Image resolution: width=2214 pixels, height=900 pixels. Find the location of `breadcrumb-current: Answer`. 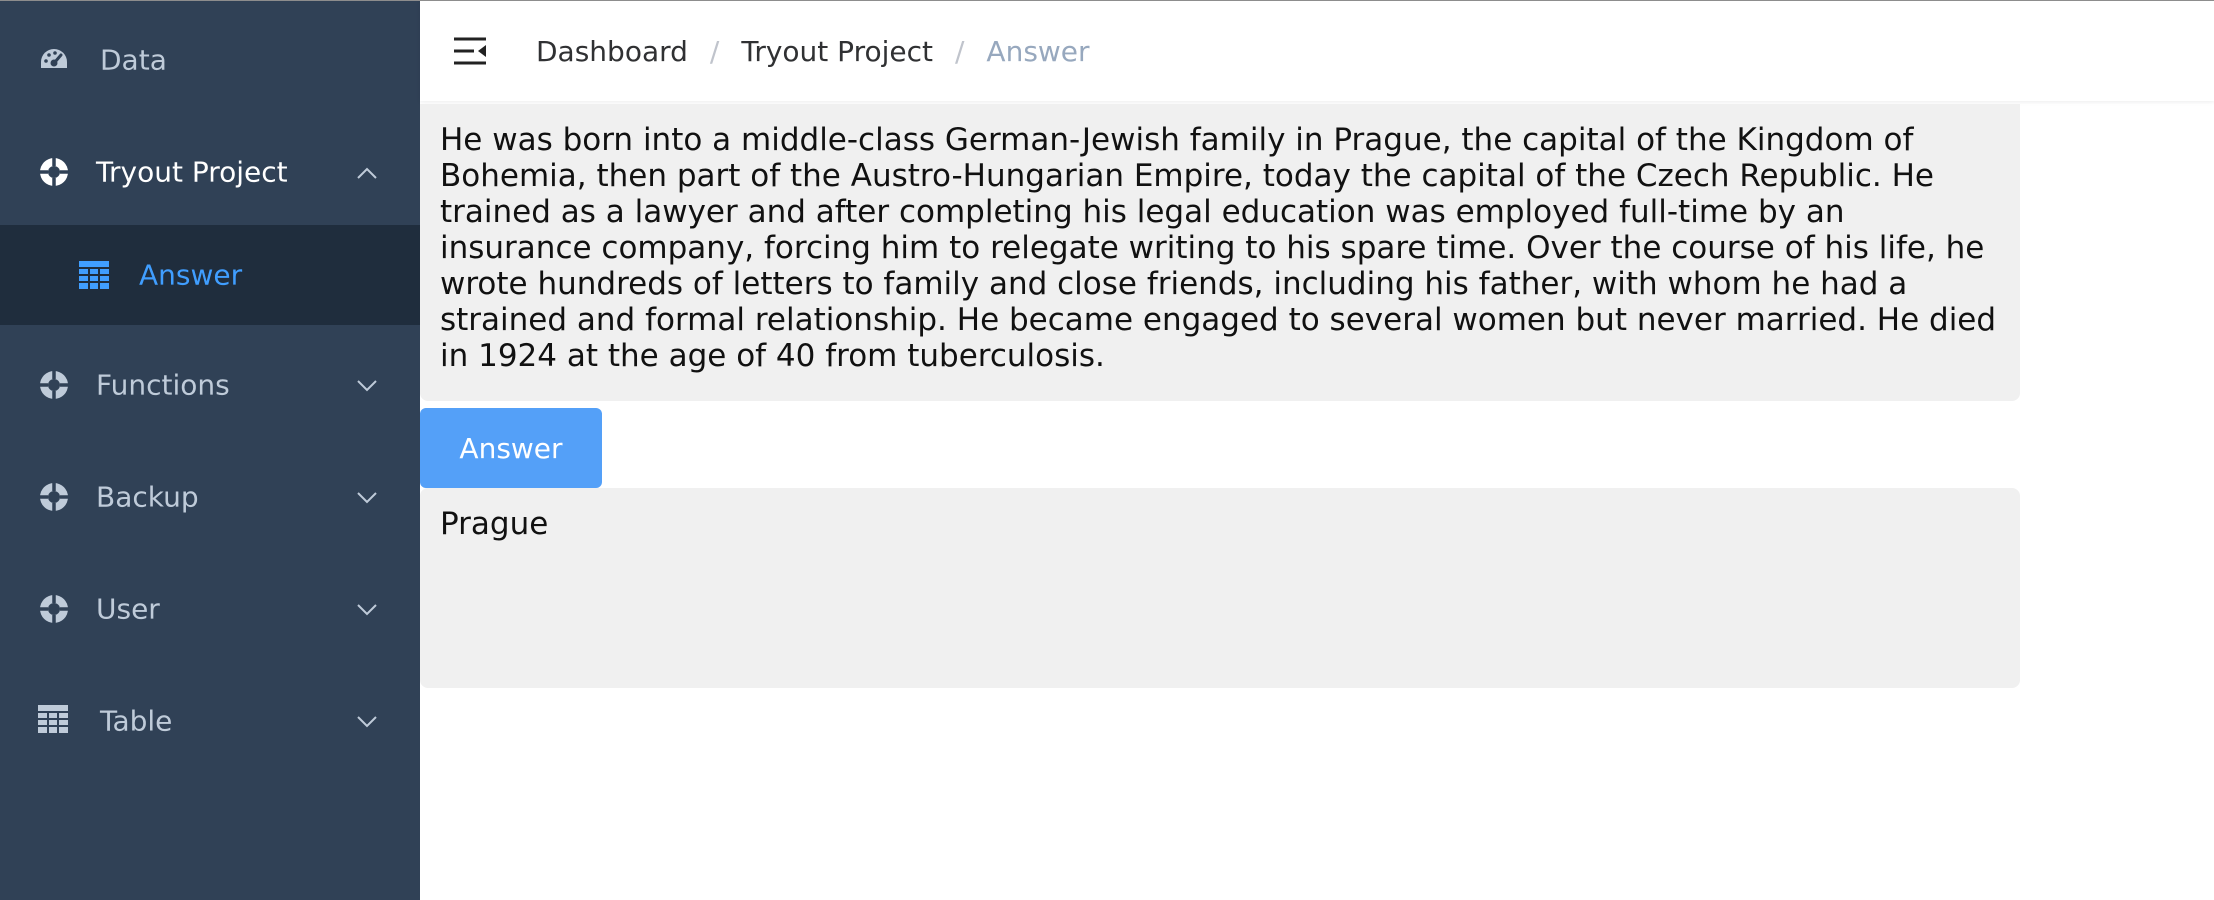

breadcrumb-current: Answer is located at coordinates (1038, 51).